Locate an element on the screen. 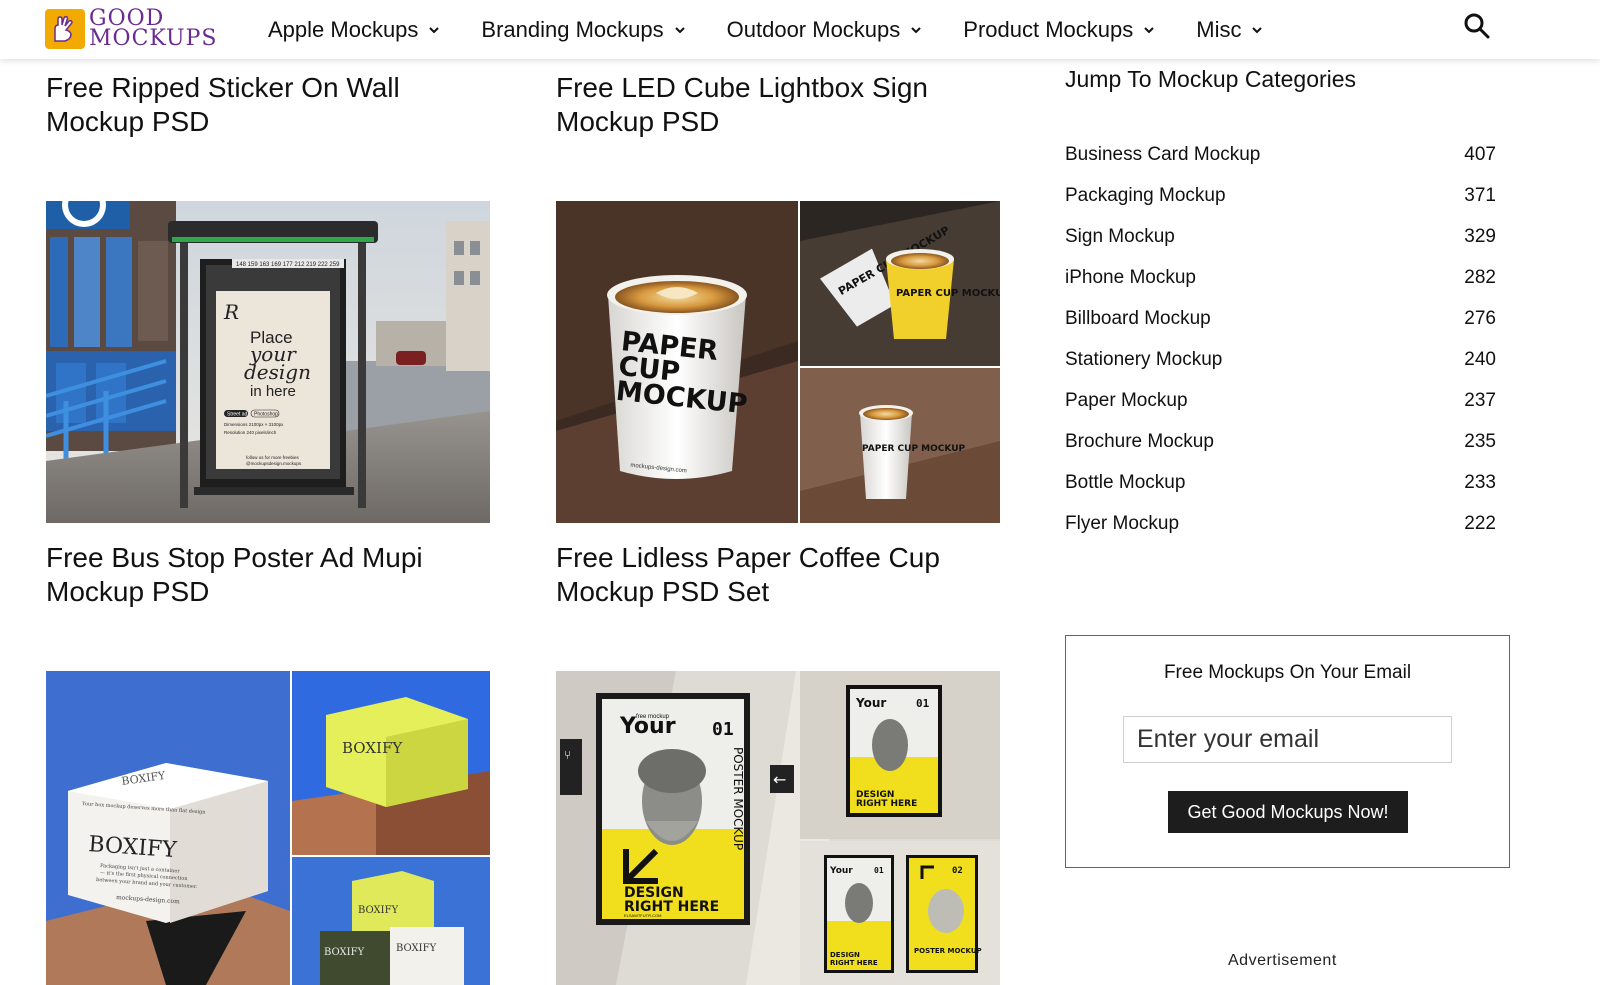  category-stationery: Stationery Mockup 240 is located at coordinates (1280, 369).